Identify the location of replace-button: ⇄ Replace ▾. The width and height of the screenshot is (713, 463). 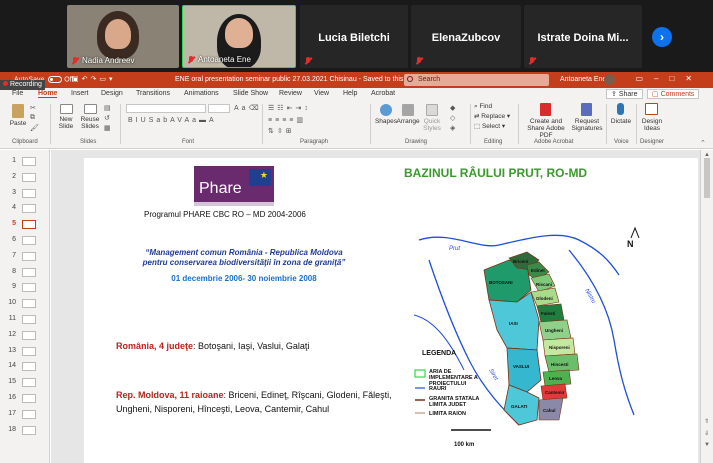
(492, 116).